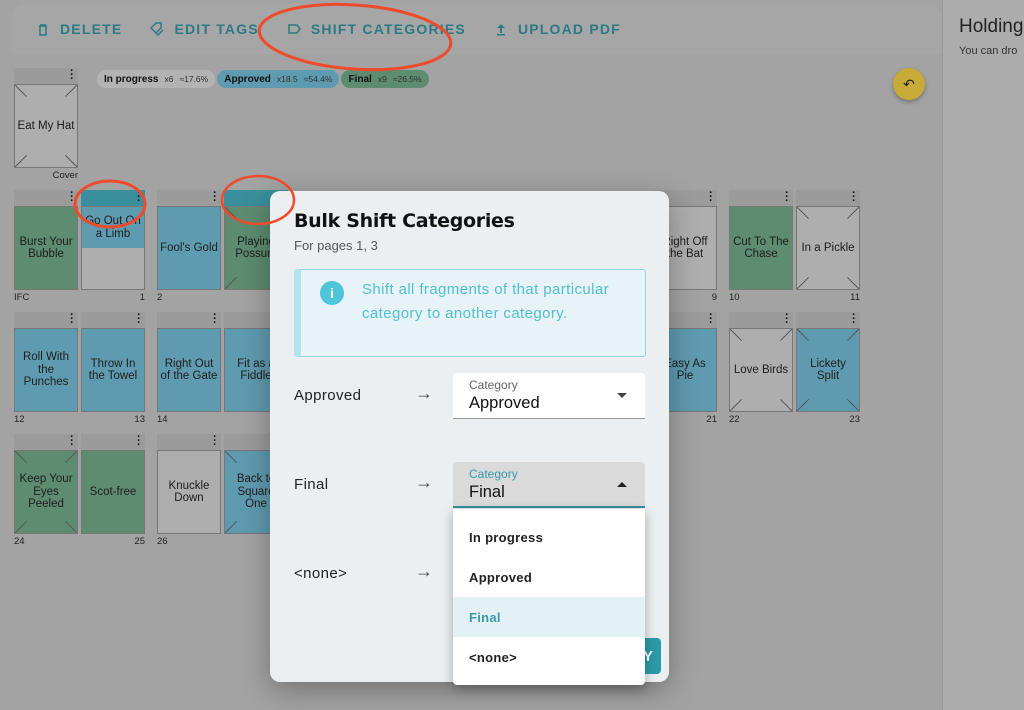  I want to click on category-dropdown-menu: In progress Approved Final <none>, so click(549, 597).